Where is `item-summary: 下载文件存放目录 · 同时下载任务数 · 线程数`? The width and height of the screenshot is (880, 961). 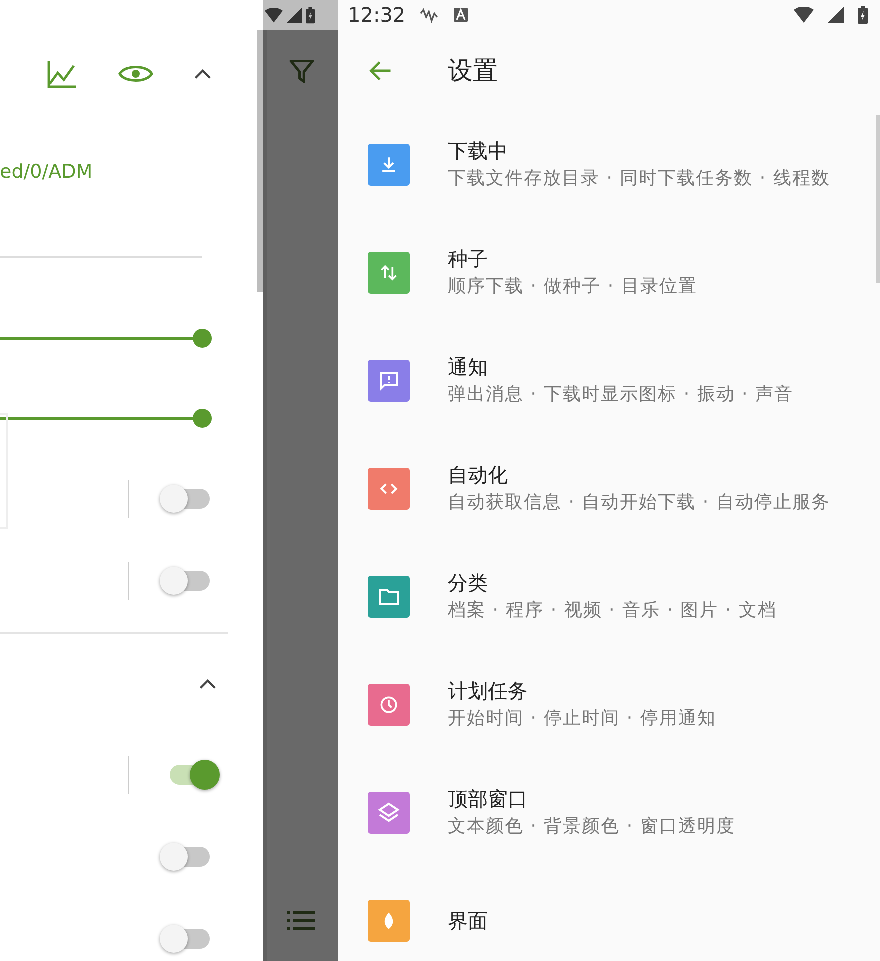
item-summary: 下载文件存放目录 · 同时下载任务数 · 线程数 is located at coordinates (640, 179).